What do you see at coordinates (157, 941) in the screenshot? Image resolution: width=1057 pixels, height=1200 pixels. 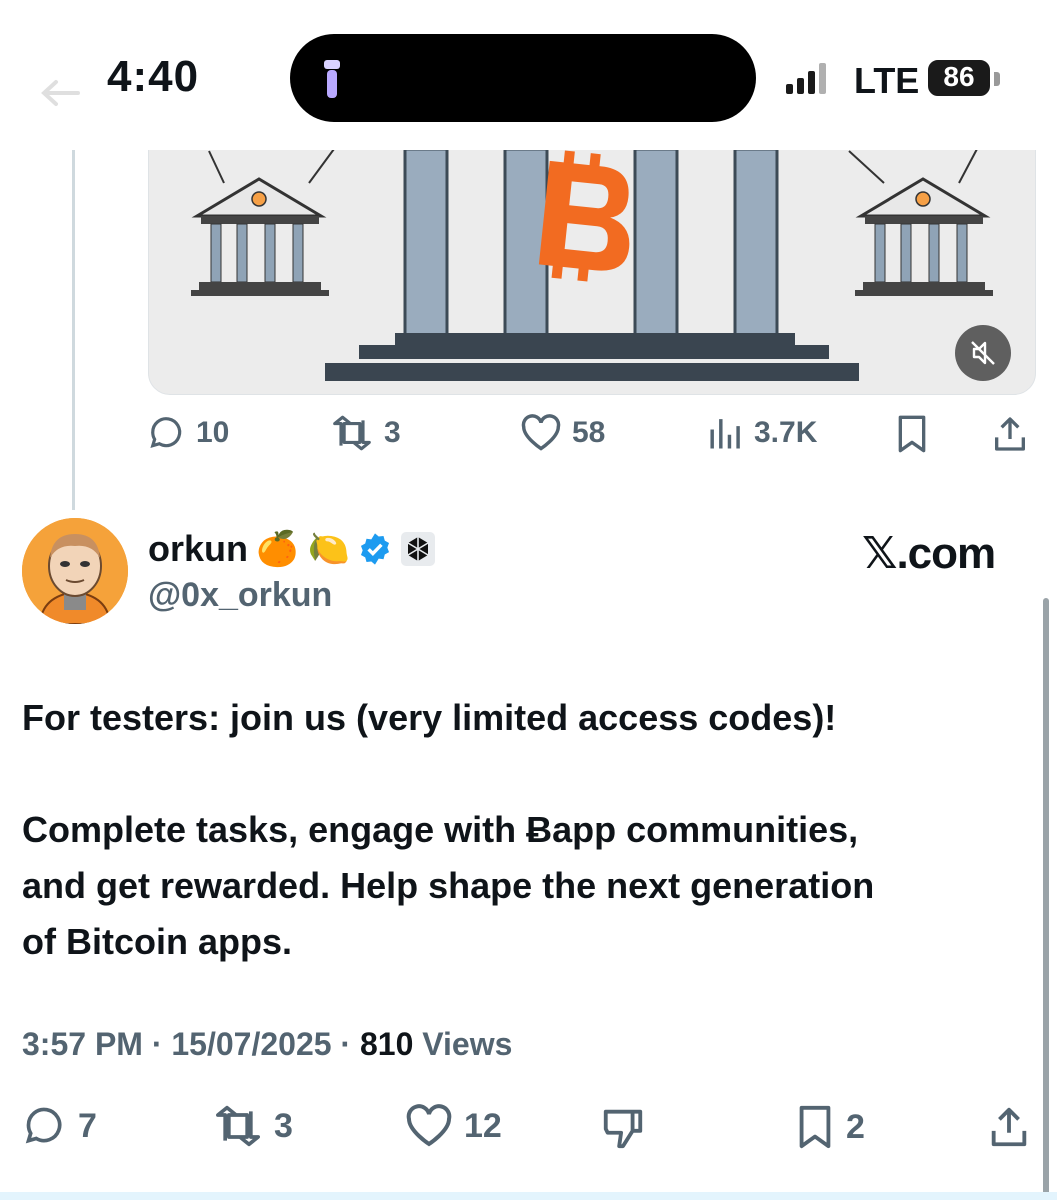 I see `tweet-paragraph-2-line-3: of Bitcoin apps.` at bounding box center [157, 941].